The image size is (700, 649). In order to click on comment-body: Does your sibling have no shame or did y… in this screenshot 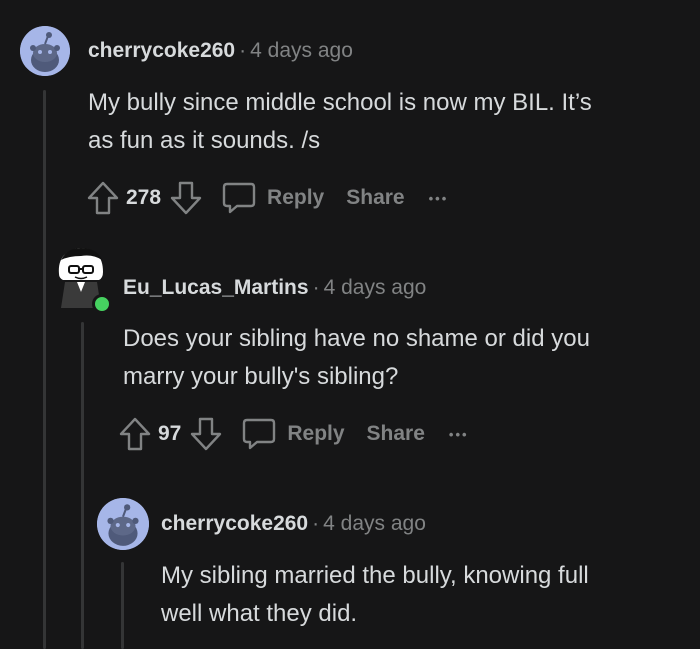, I will do `click(408, 358)`.